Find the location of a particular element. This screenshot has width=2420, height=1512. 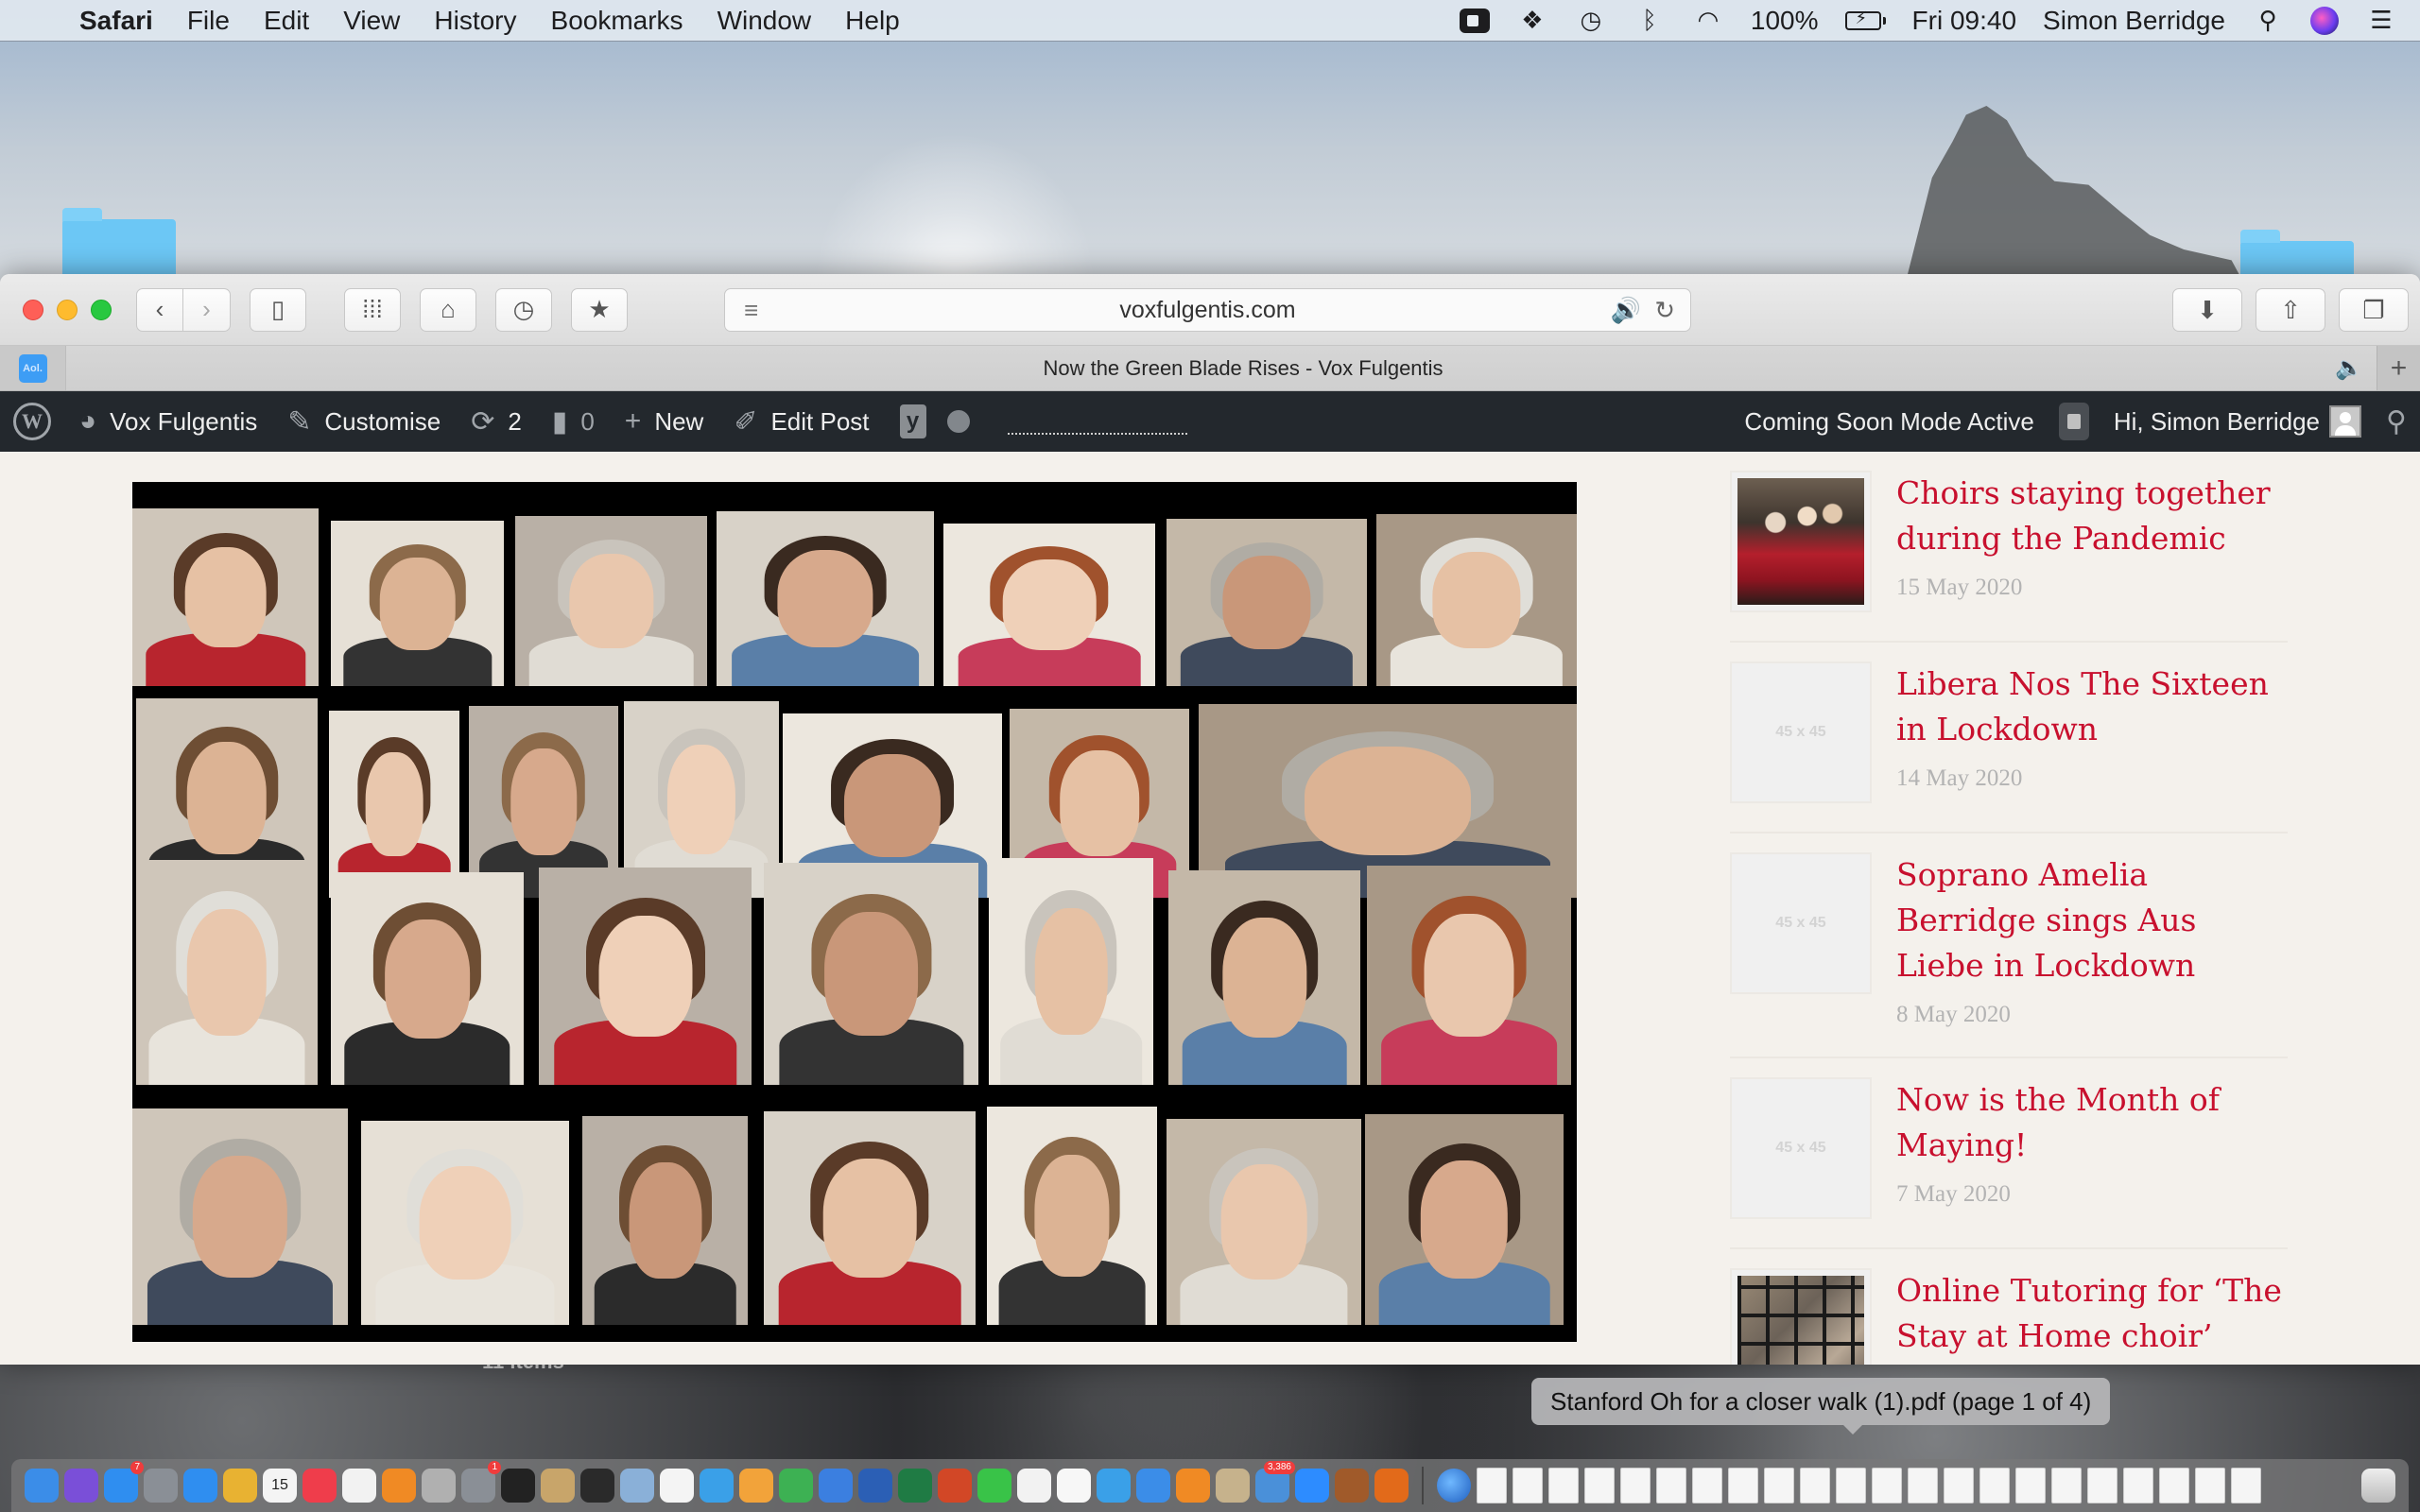

pages-icon is located at coordinates (756, 1486).